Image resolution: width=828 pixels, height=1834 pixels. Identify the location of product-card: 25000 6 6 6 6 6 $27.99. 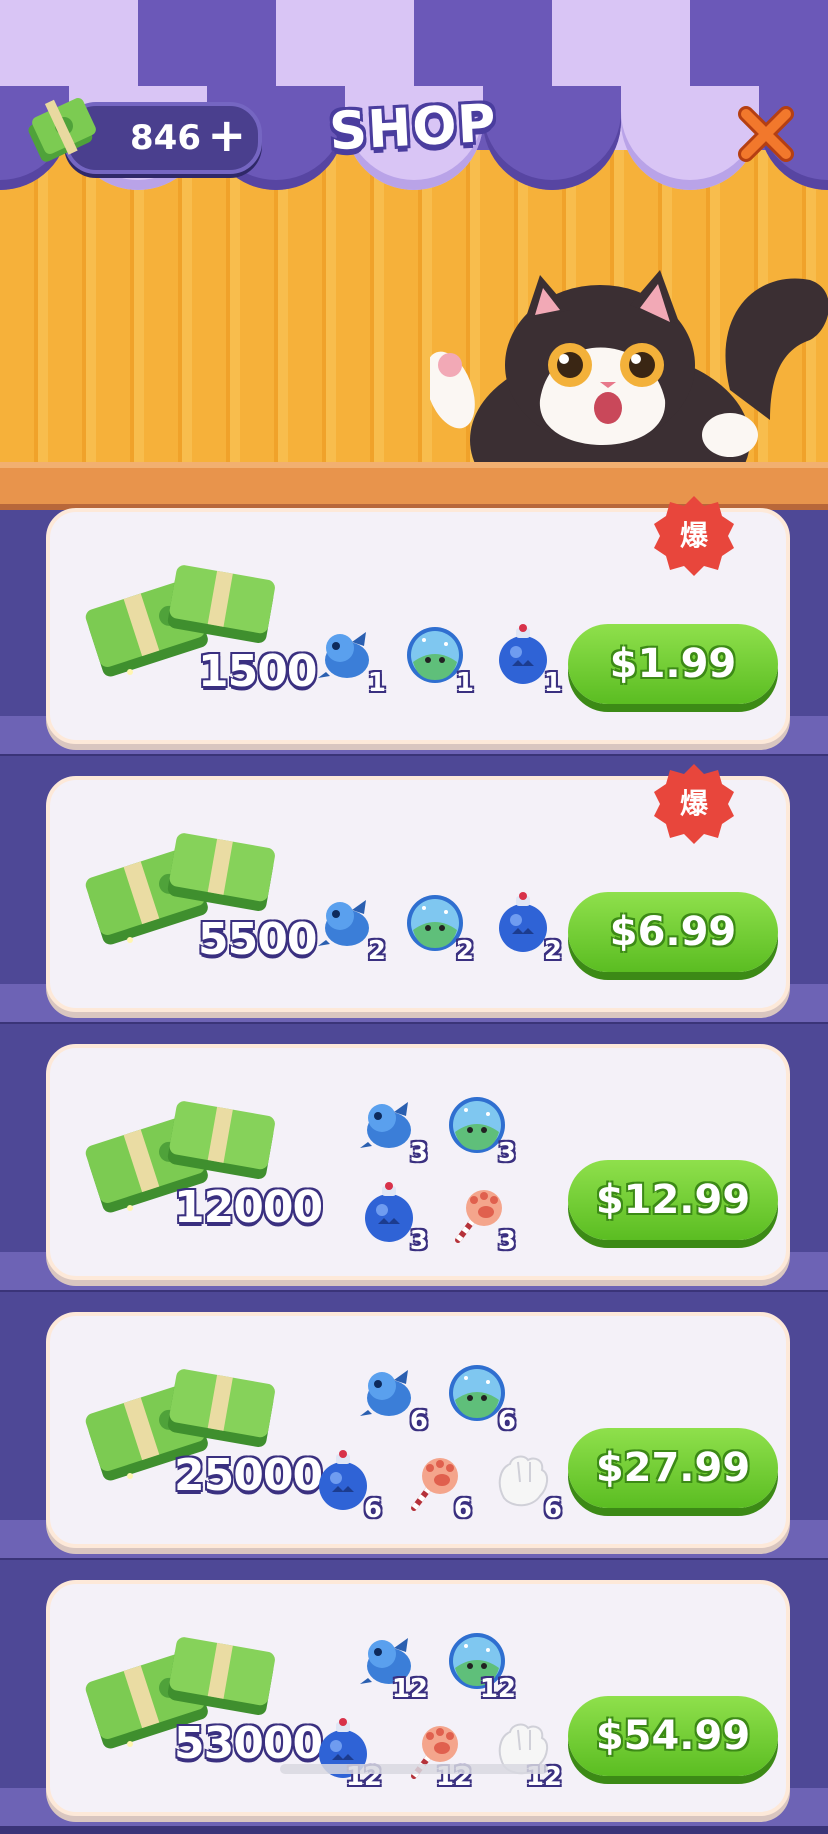
(418, 1430).